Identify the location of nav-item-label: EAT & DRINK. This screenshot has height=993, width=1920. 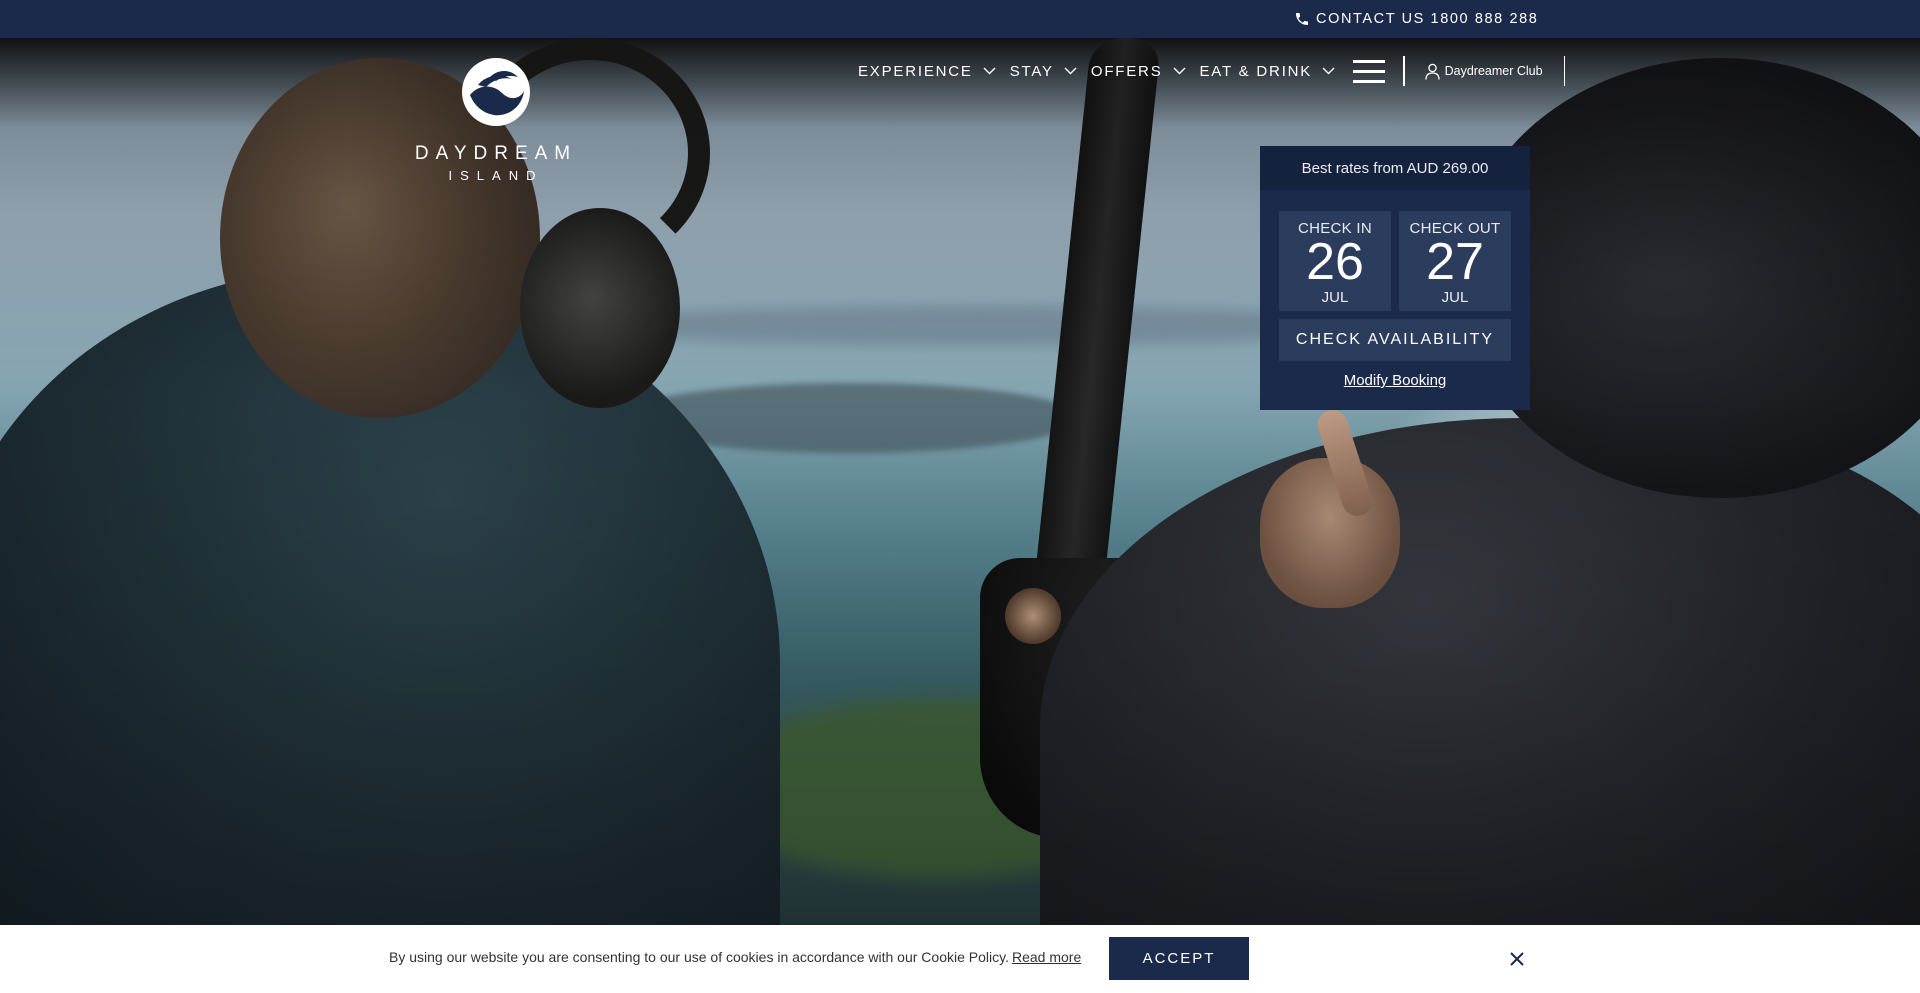
(1256, 71).